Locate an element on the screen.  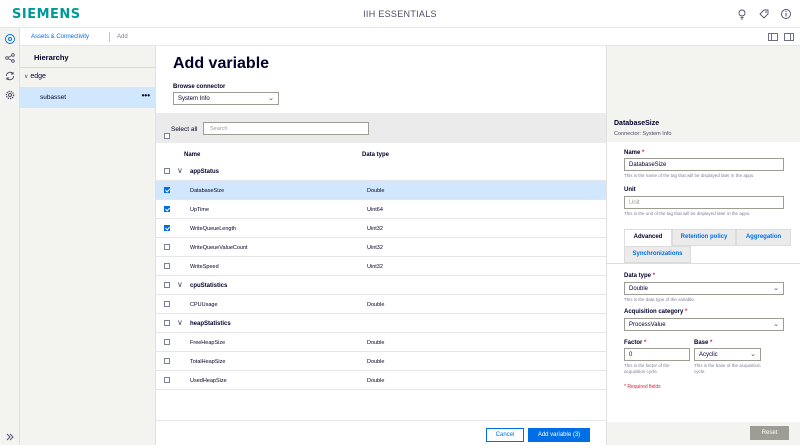
assets-icon is located at coordinates (10, 38).